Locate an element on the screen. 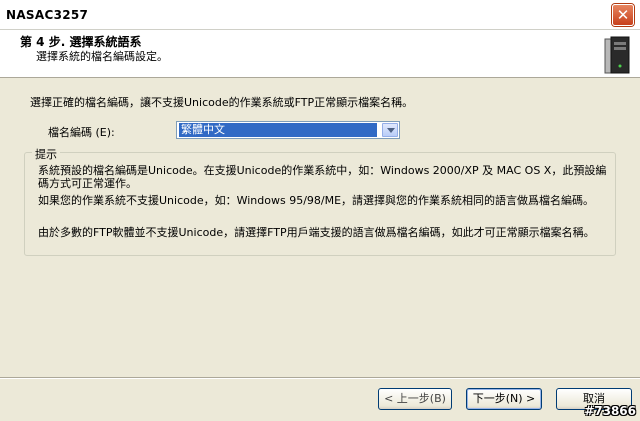 The width and height of the screenshot is (640, 421). watermark: #73866 is located at coordinates (610, 411).